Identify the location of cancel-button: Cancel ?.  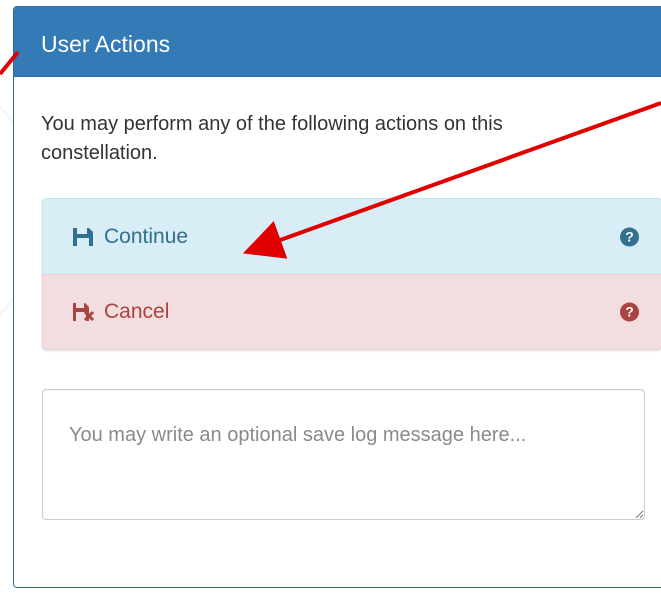
(351, 312).